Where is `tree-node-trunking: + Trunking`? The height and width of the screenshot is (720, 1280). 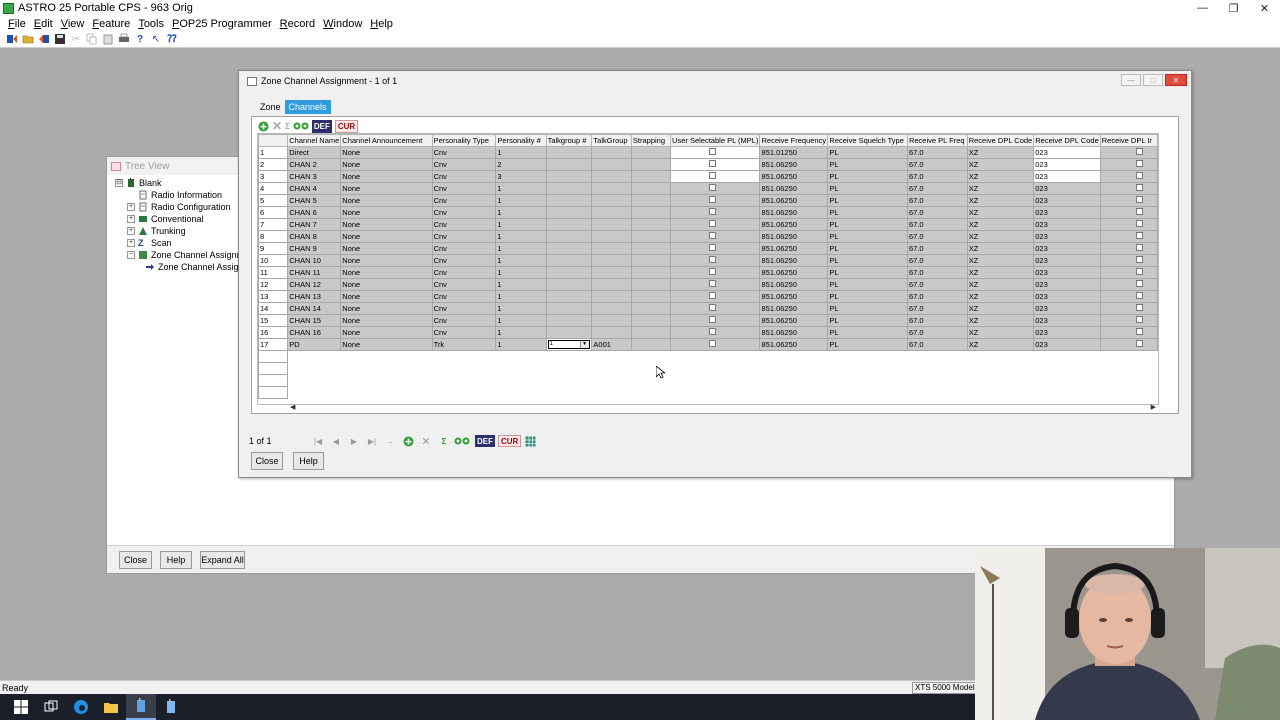 tree-node-trunking: + Trunking is located at coordinates (182, 231).